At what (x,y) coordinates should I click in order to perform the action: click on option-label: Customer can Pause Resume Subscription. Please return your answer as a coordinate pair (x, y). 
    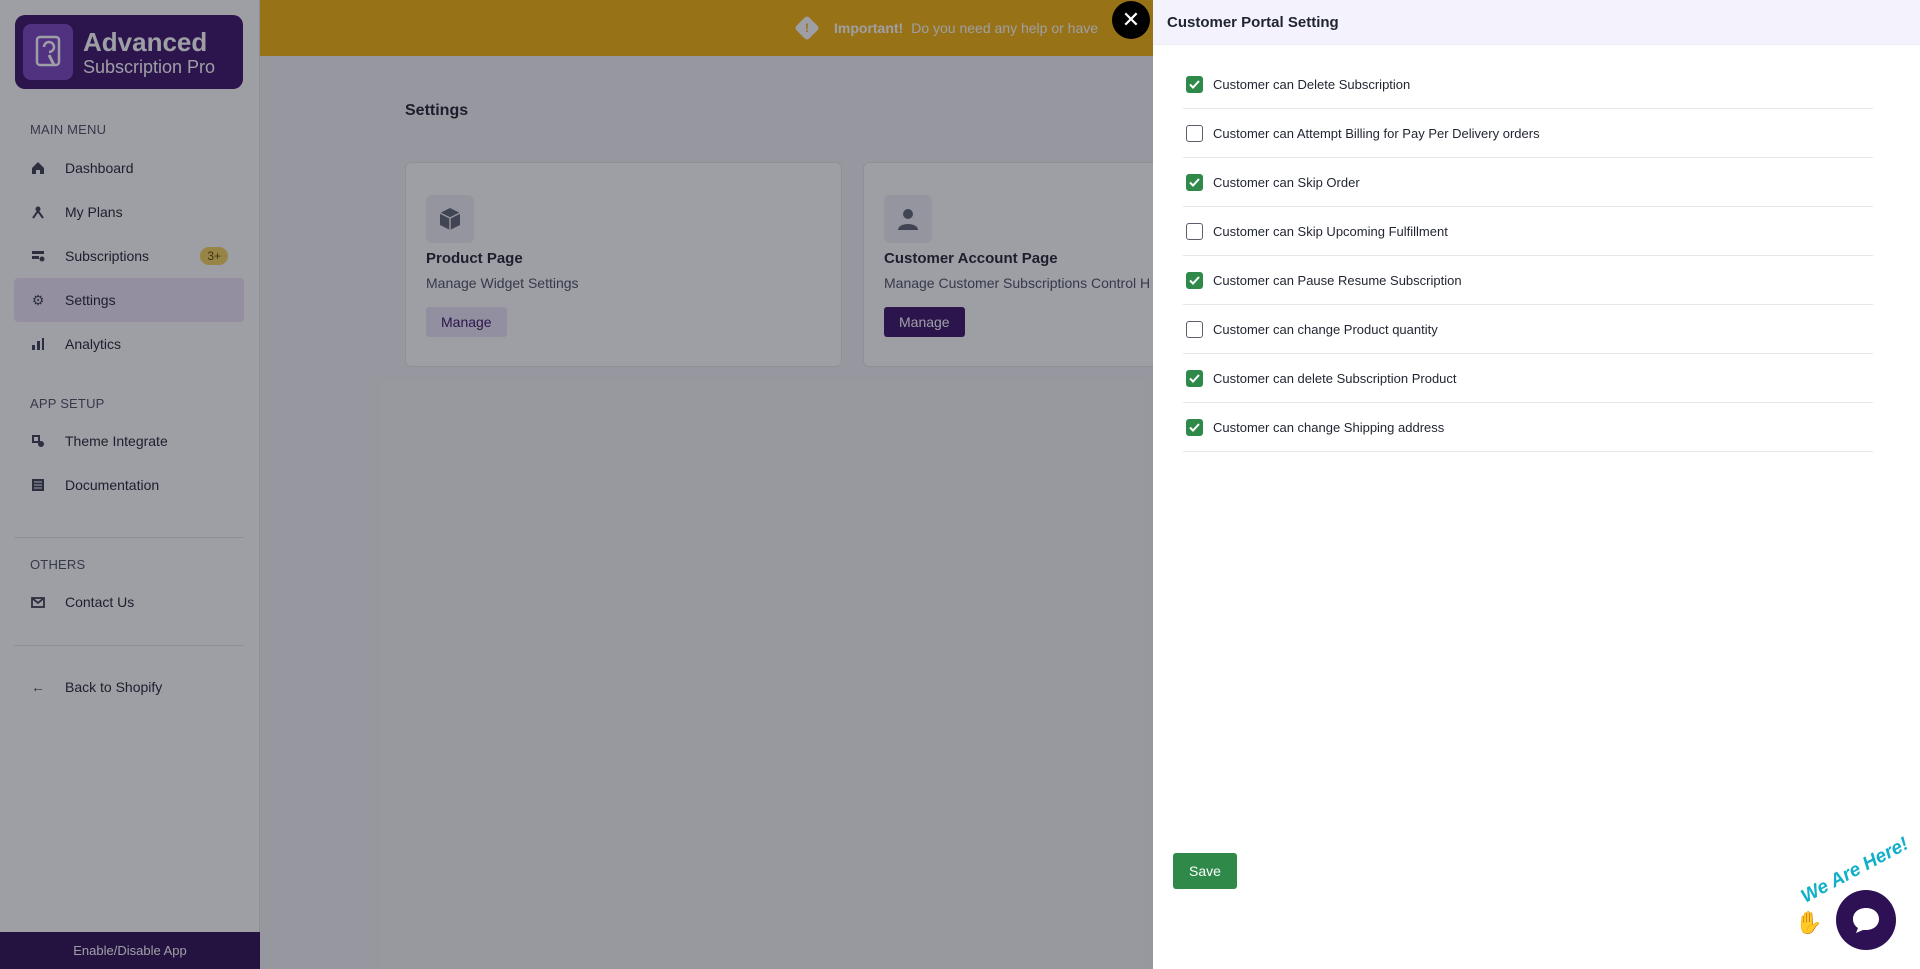
    Looking at the image, I should click on (1337, 280).